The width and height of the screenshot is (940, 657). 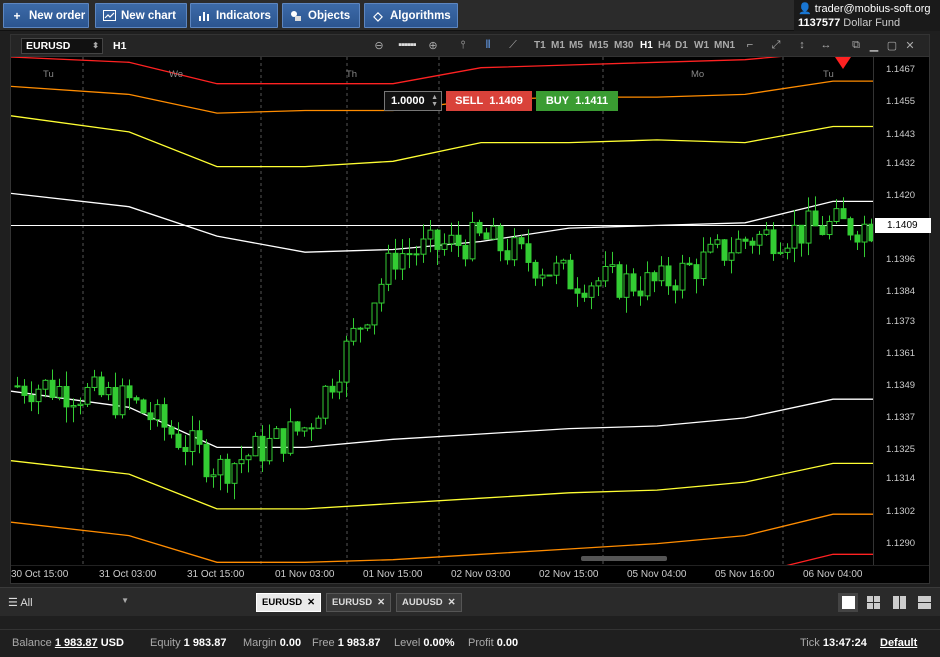 I want to click on objects-button: Objects, so click(x=321, y=15).